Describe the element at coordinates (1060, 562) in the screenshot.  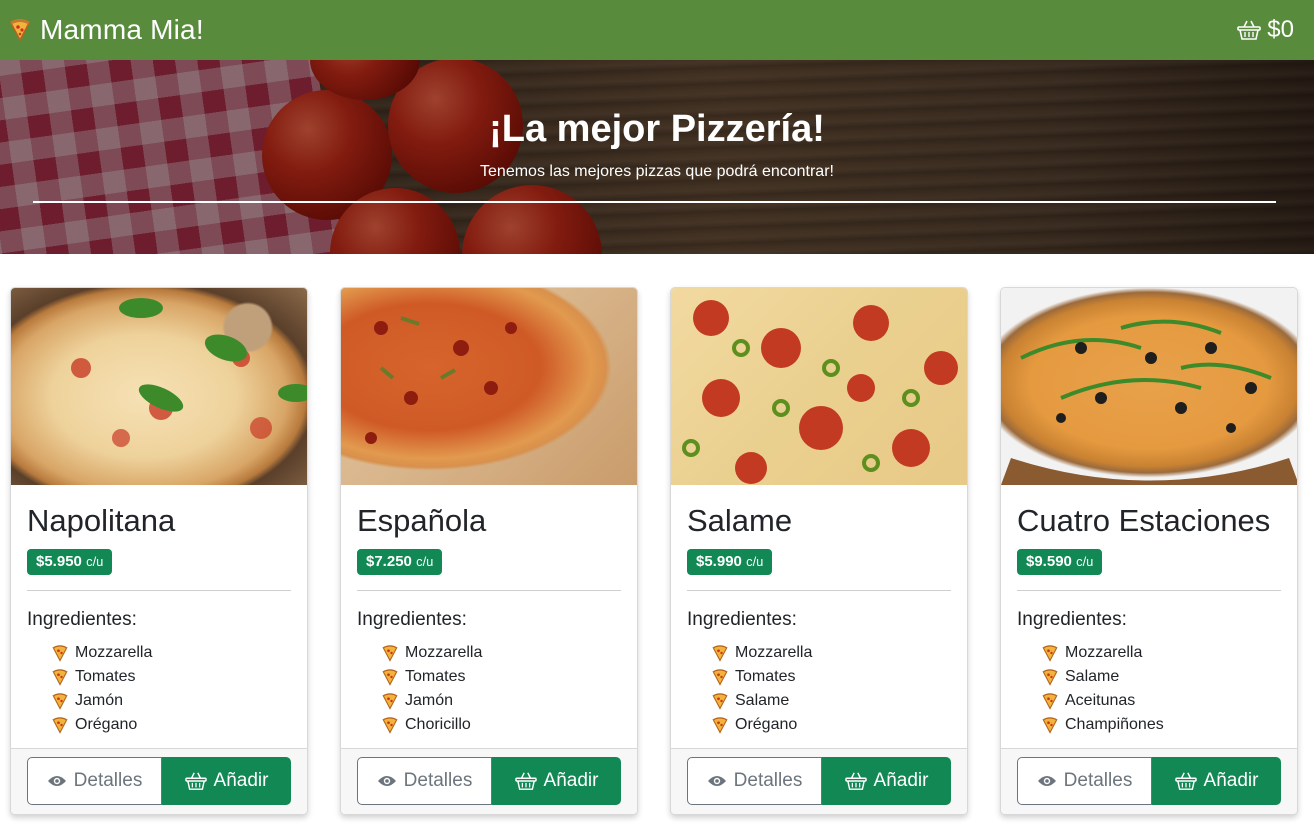
I see `price-badge: $9.590 c/u` at that location.